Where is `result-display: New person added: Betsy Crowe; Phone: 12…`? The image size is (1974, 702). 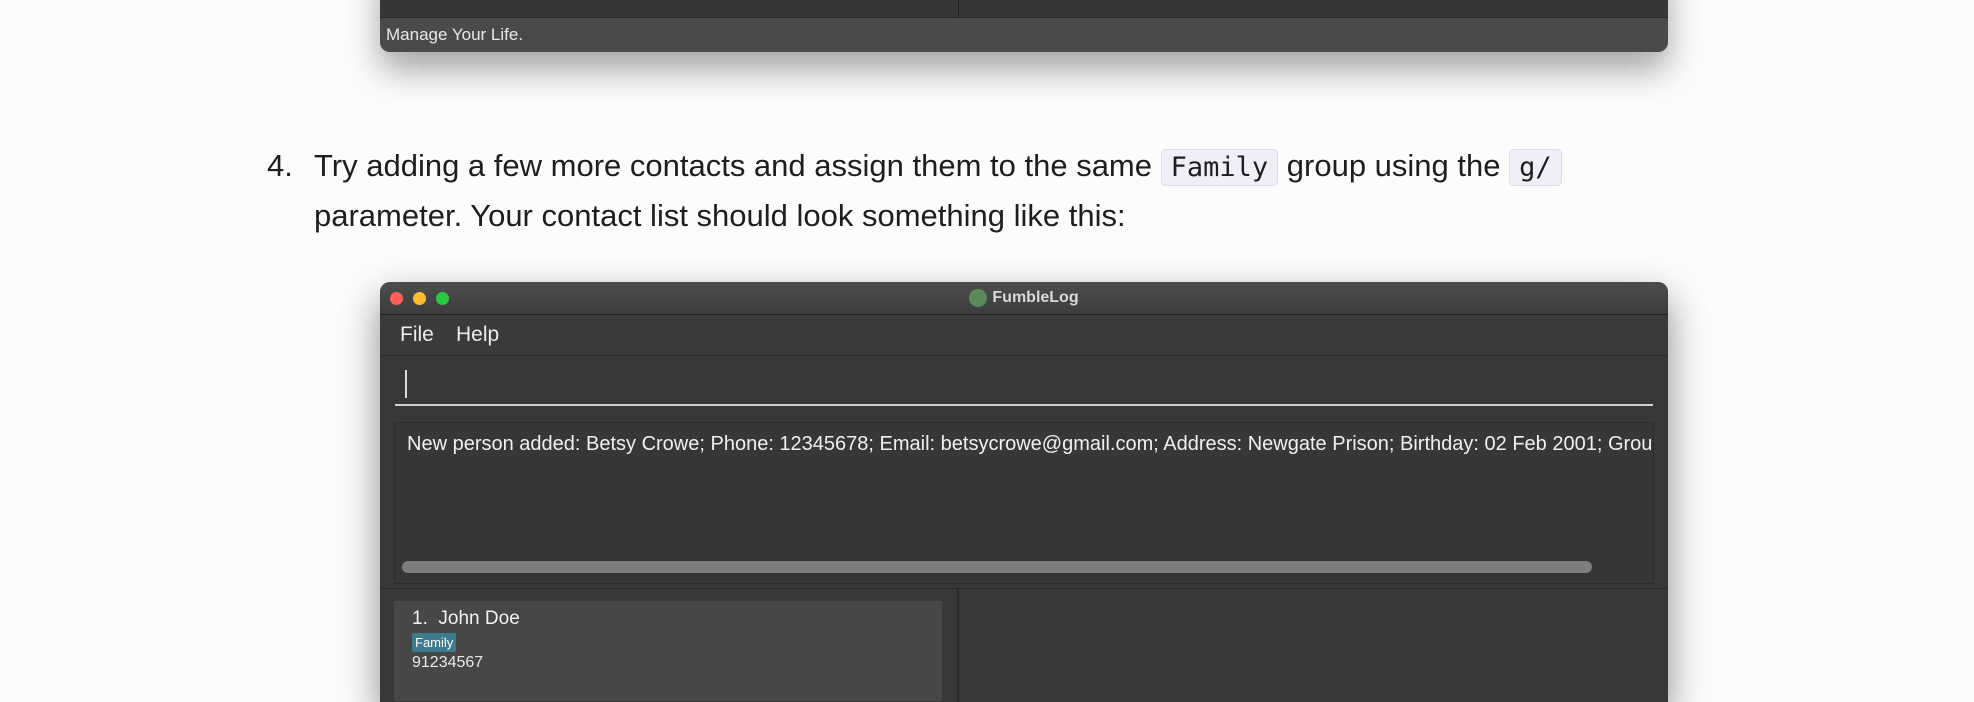
result-display: New person added: Betsy Crowe; Phone: 12… is located at coordinates (1024, 503).